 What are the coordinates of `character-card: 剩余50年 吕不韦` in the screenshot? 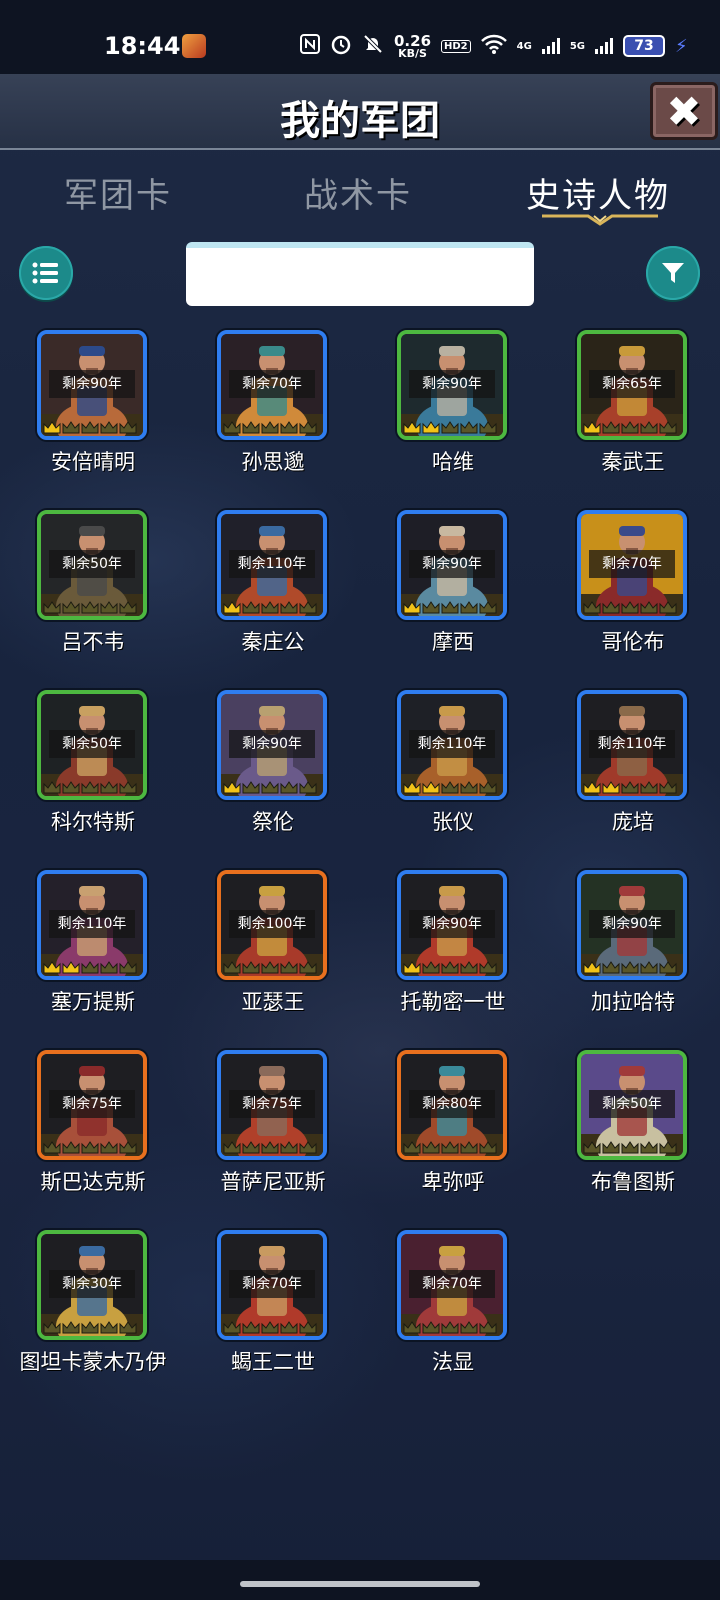 It's located at (93, 582).